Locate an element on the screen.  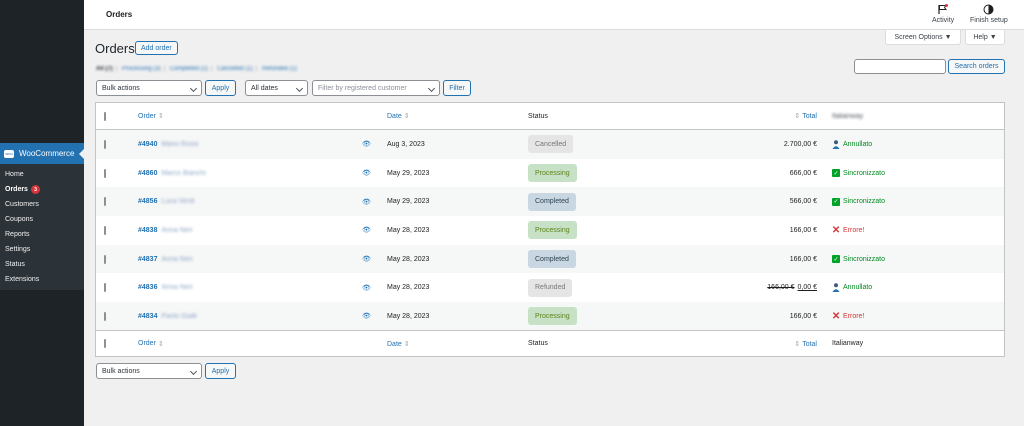
progress-circle-icon is located at coordinates (989, 9).